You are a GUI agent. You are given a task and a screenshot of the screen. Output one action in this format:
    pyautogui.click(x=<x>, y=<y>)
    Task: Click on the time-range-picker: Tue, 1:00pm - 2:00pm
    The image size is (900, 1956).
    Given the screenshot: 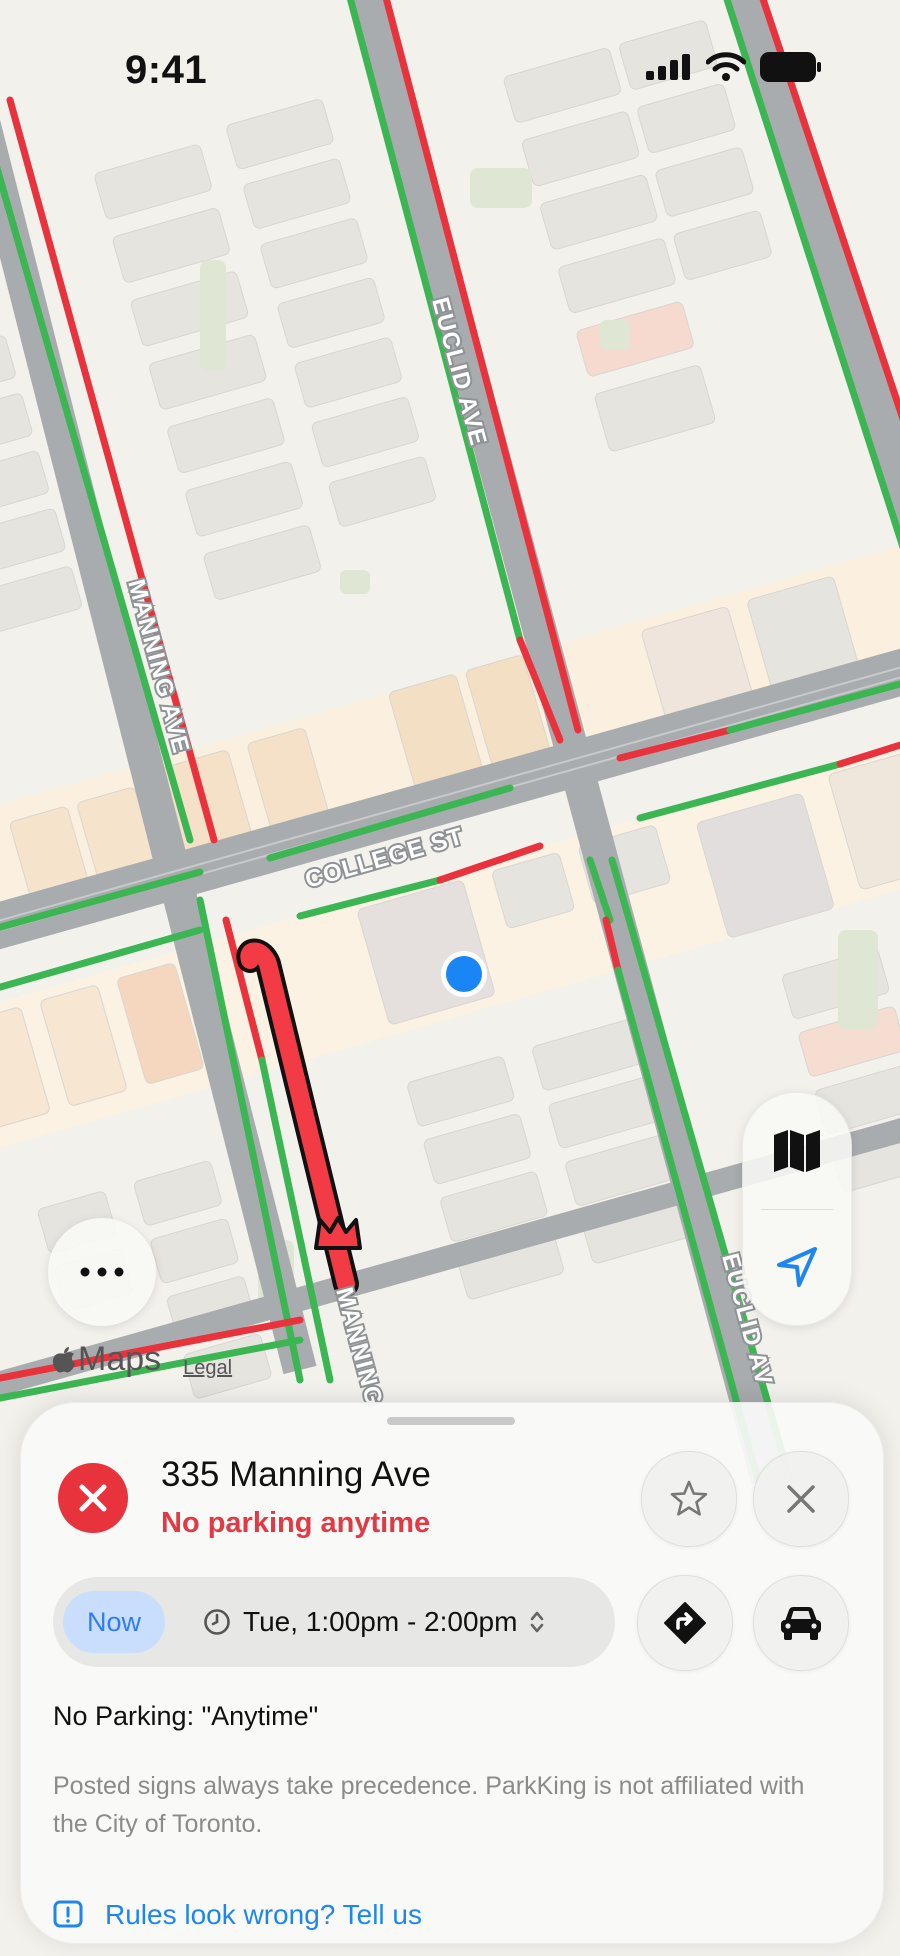 What is the action you would take?
    pyautogui.click(x=374, y=1622)
    